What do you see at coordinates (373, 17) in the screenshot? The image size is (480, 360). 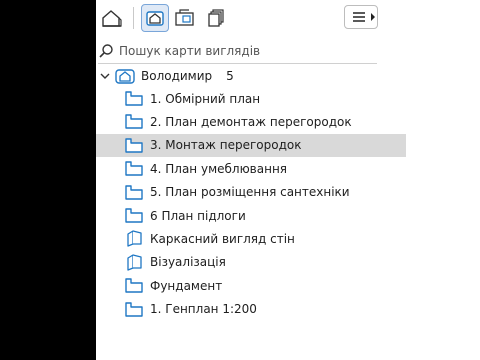 I see `chevron-right-icon` at bounding box center [373, 17].